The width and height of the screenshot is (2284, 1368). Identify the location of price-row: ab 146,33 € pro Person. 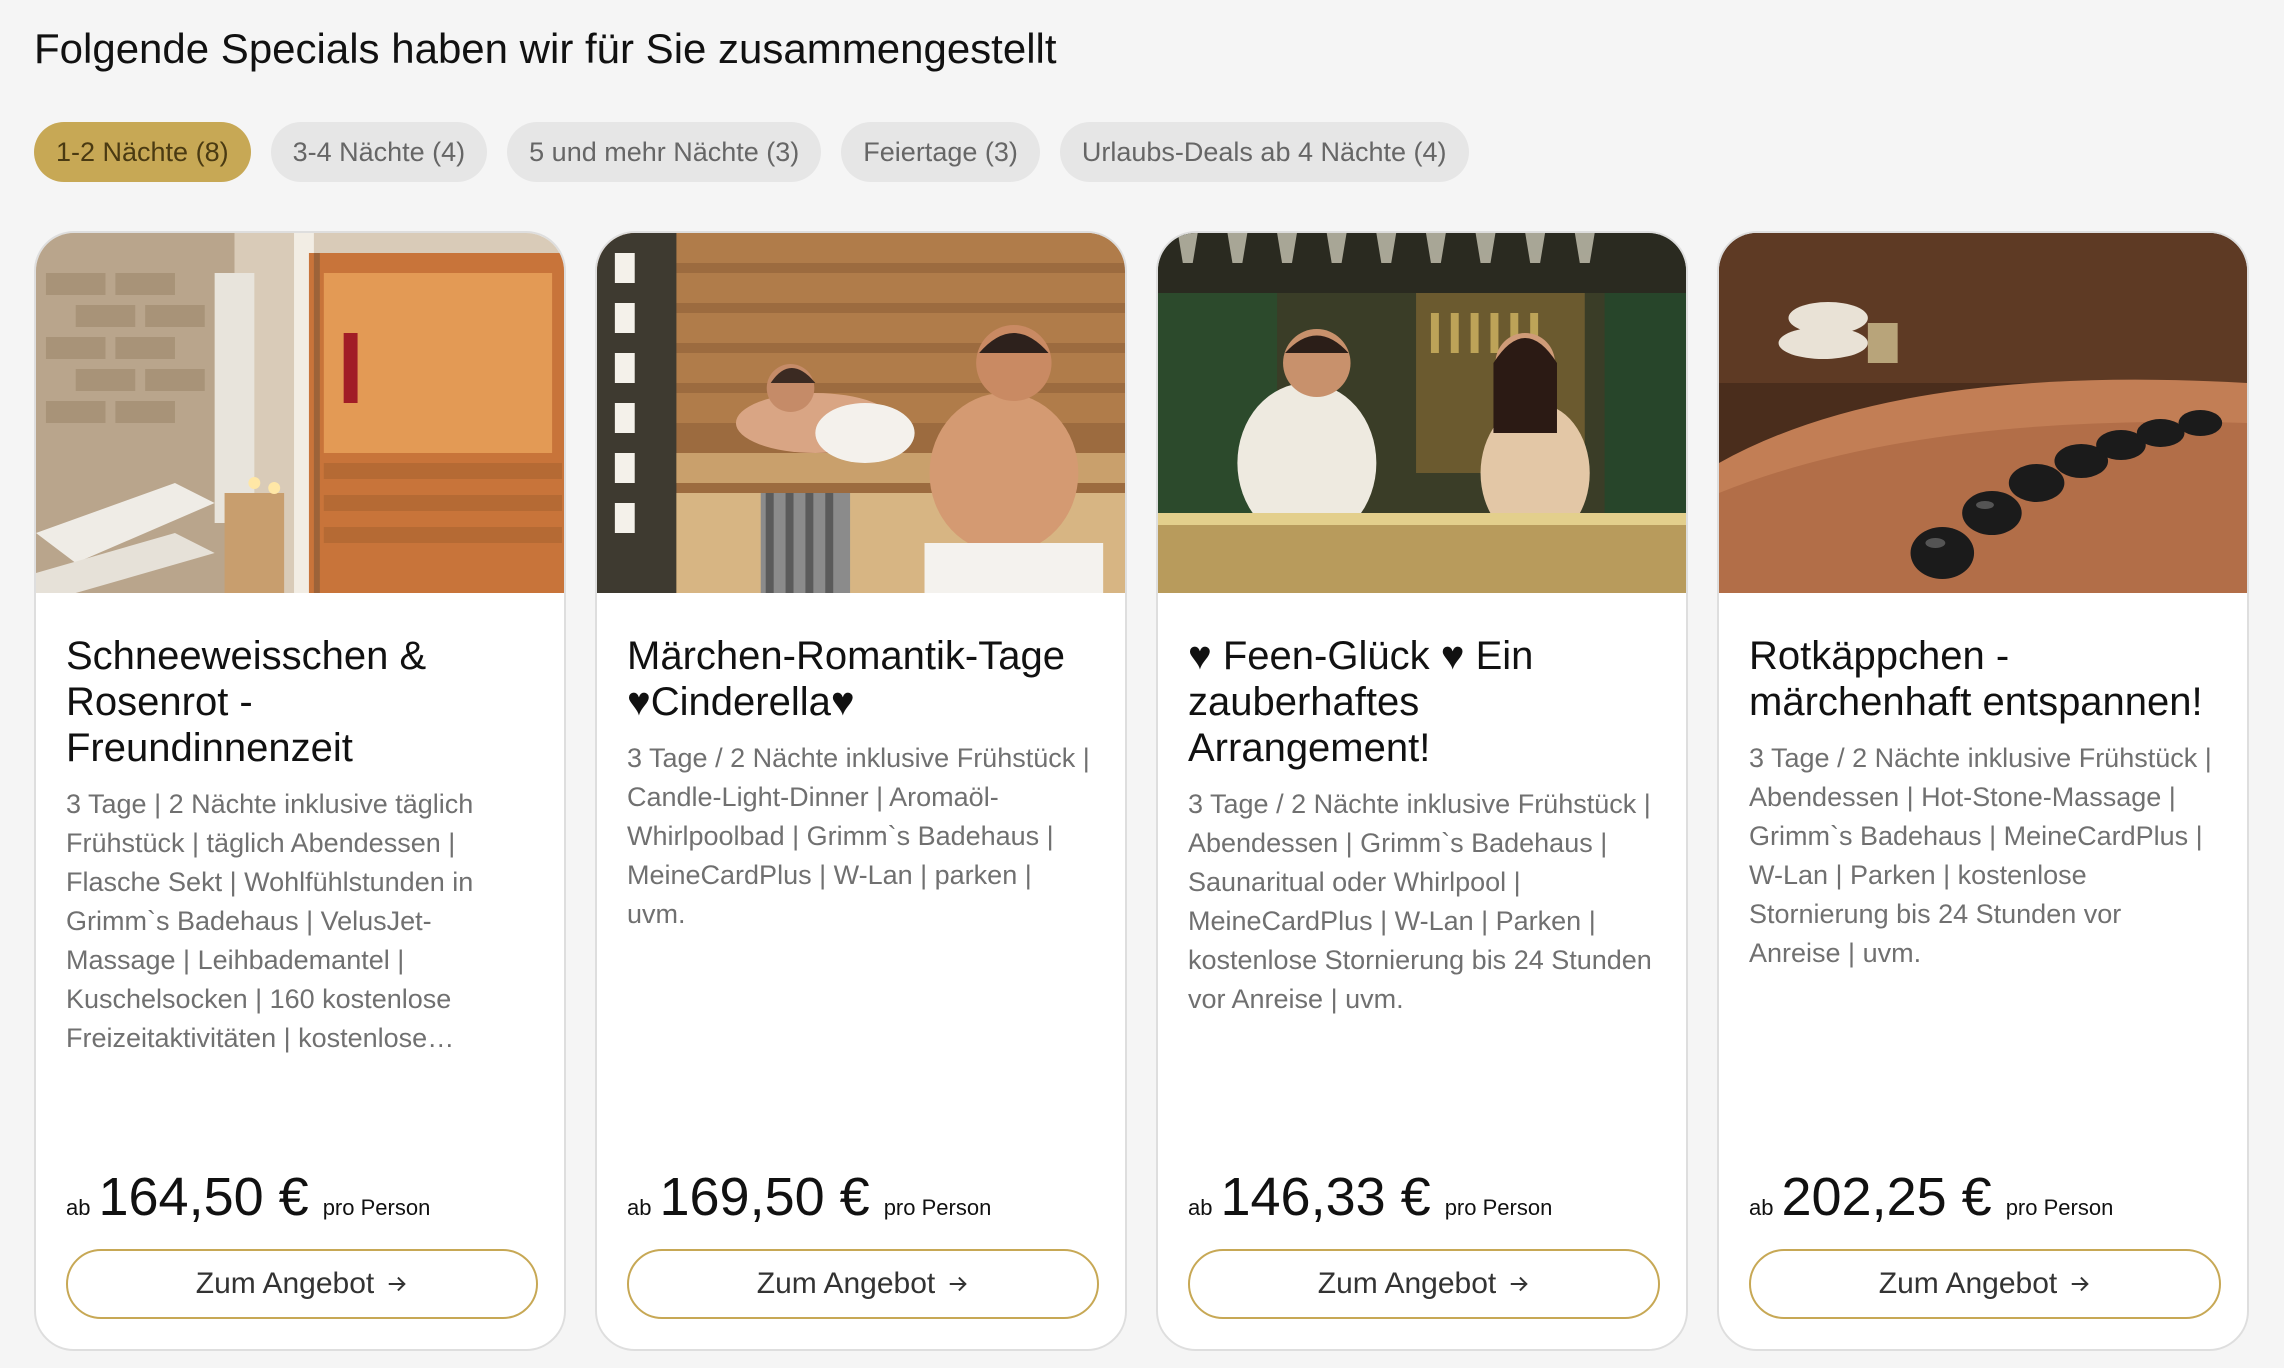
(1370, 1197).